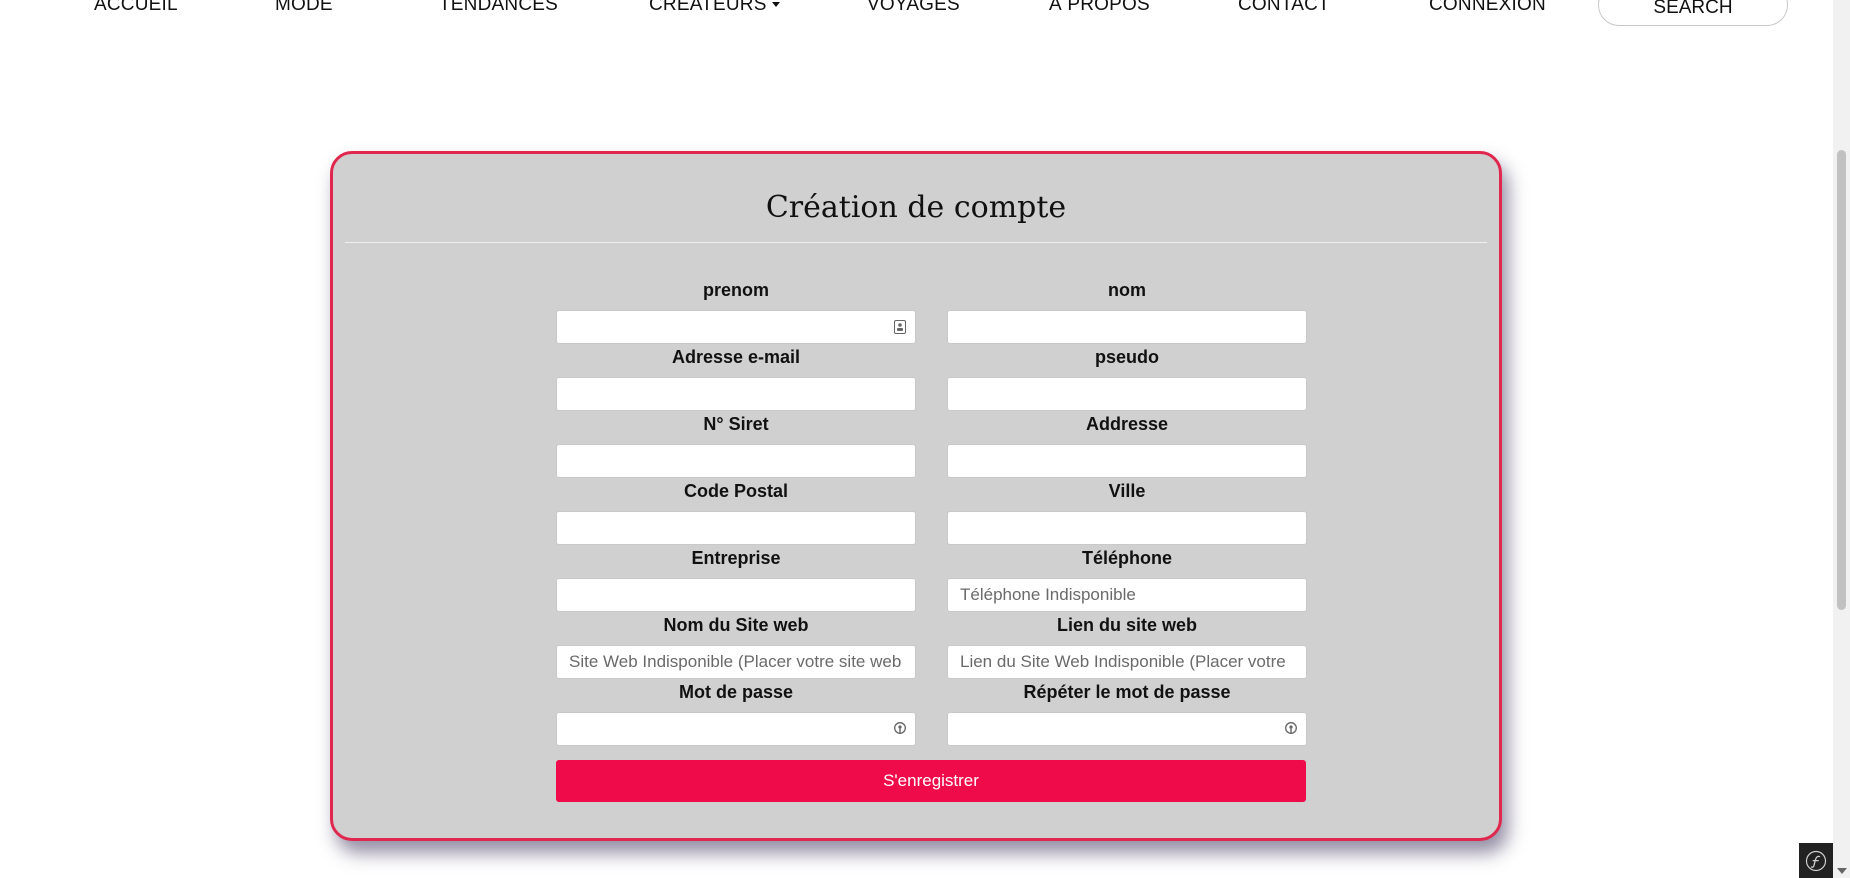  I want to click on search-button: SEARCH, so click(1693, 13).